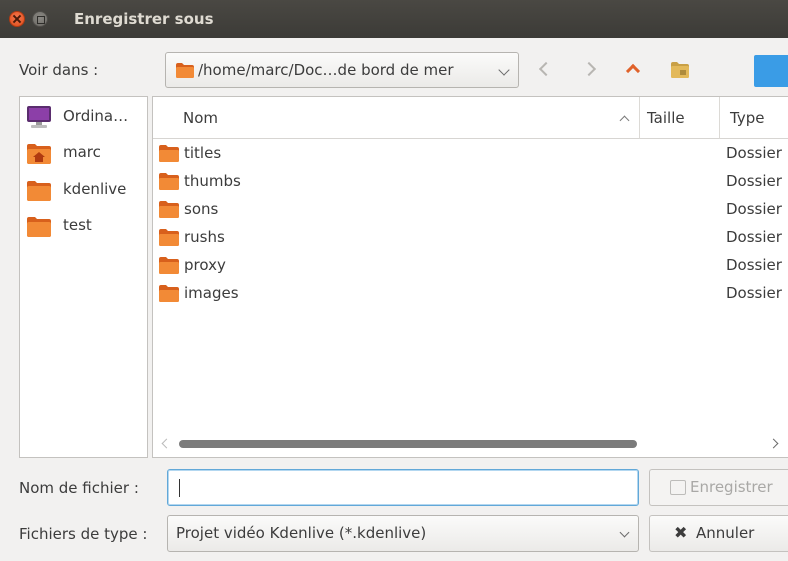 Image resolution: width=788 pixels, height=561 pixels. I want to click on sidebar-item-label: kdenlive, so click(95, 189).